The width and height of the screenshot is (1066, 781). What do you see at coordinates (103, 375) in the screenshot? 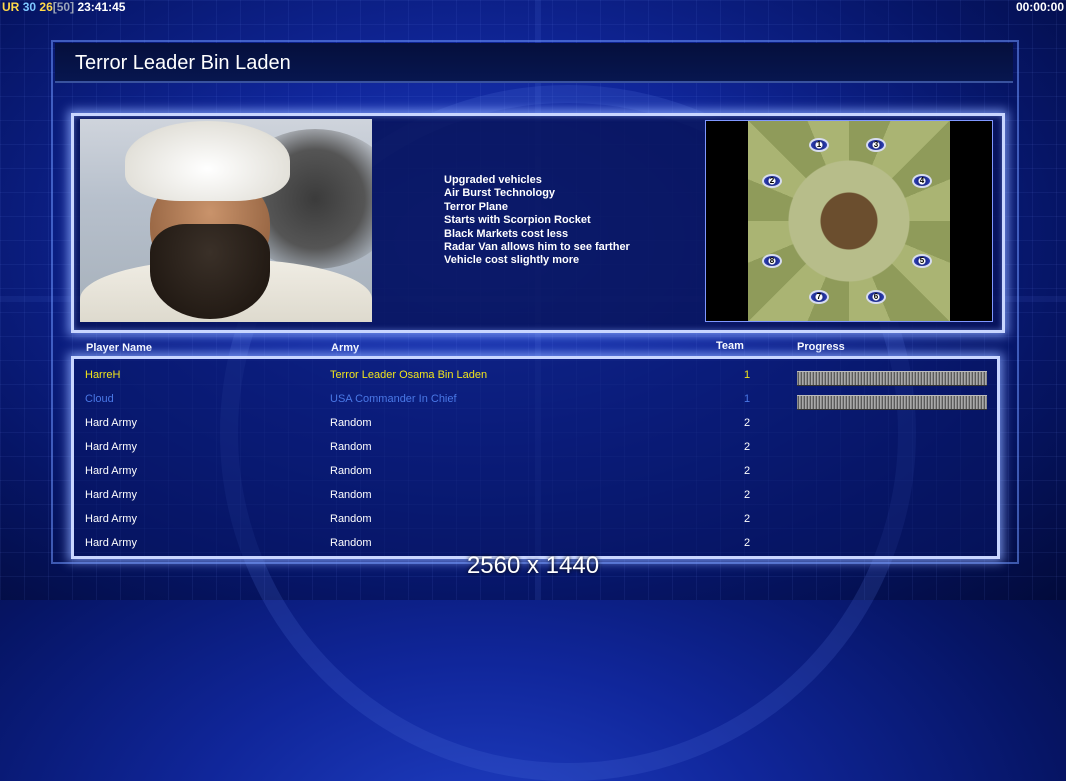
I see `player-name: HarreH` at bounding box center [103, 375].